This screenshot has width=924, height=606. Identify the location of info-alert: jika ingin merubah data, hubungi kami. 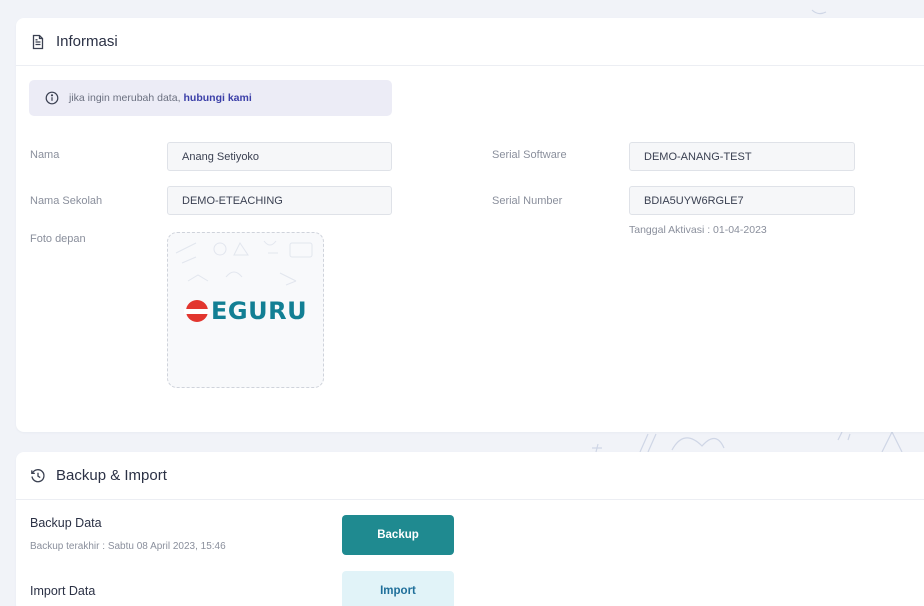
(210, 98).